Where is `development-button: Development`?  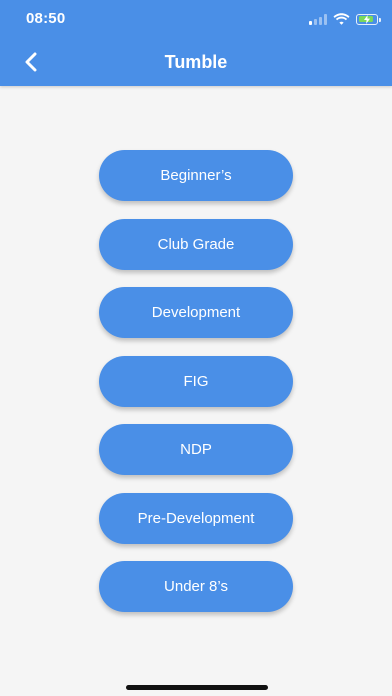 development-button: Development is located at coordinates (196, 312).